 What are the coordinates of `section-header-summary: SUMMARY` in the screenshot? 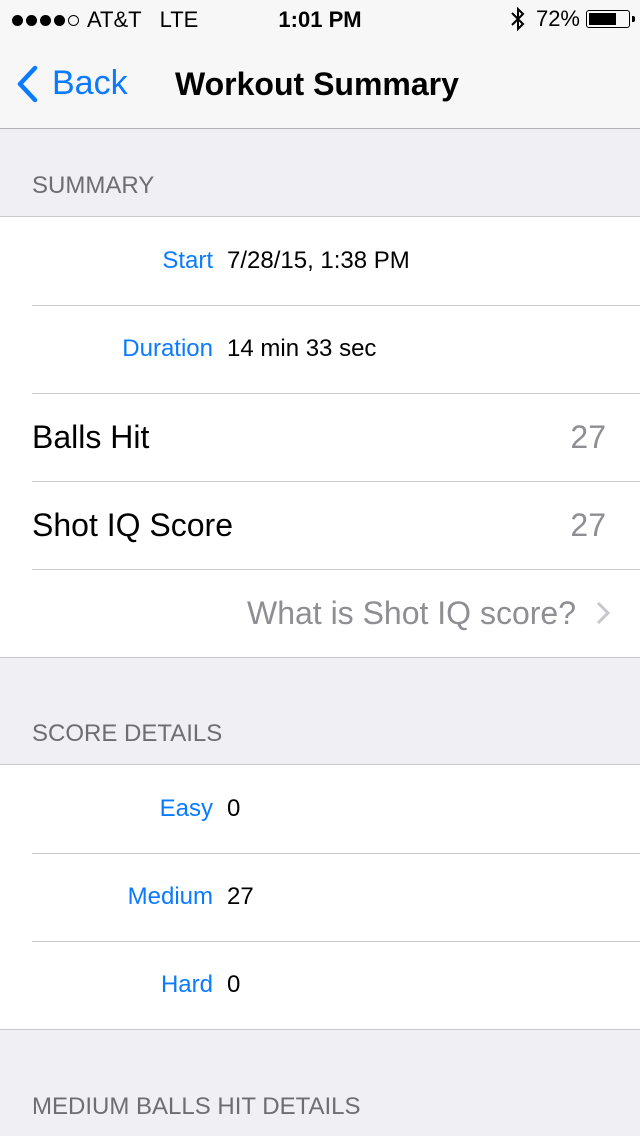 It's located at (93, 185).